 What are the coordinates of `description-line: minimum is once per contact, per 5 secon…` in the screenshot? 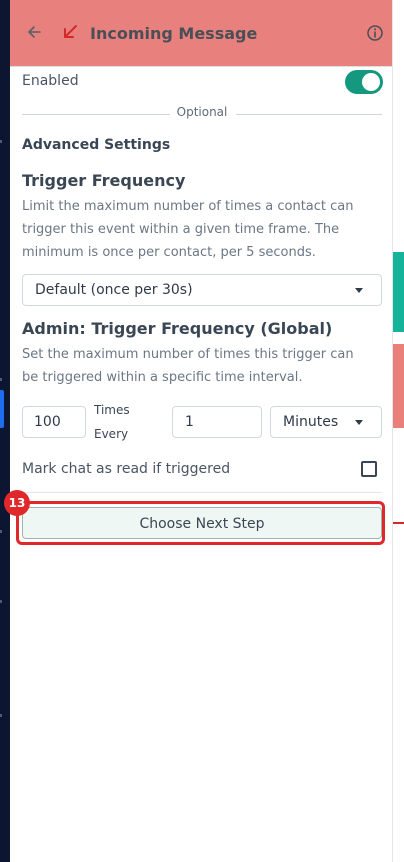 It's located at (169, 252).